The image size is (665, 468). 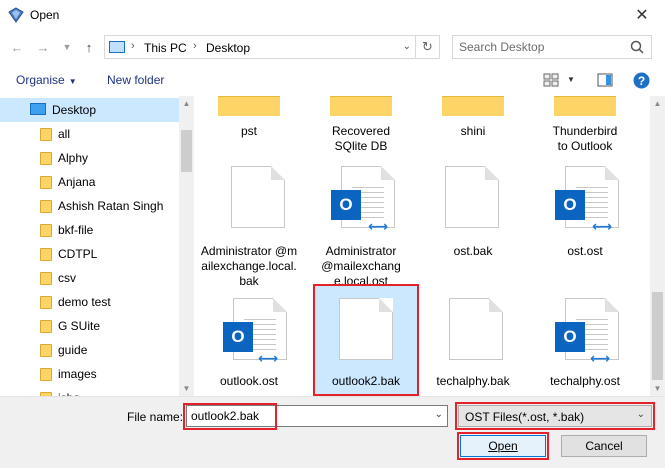 I want to click on search-box, so click(x=552, y=47).